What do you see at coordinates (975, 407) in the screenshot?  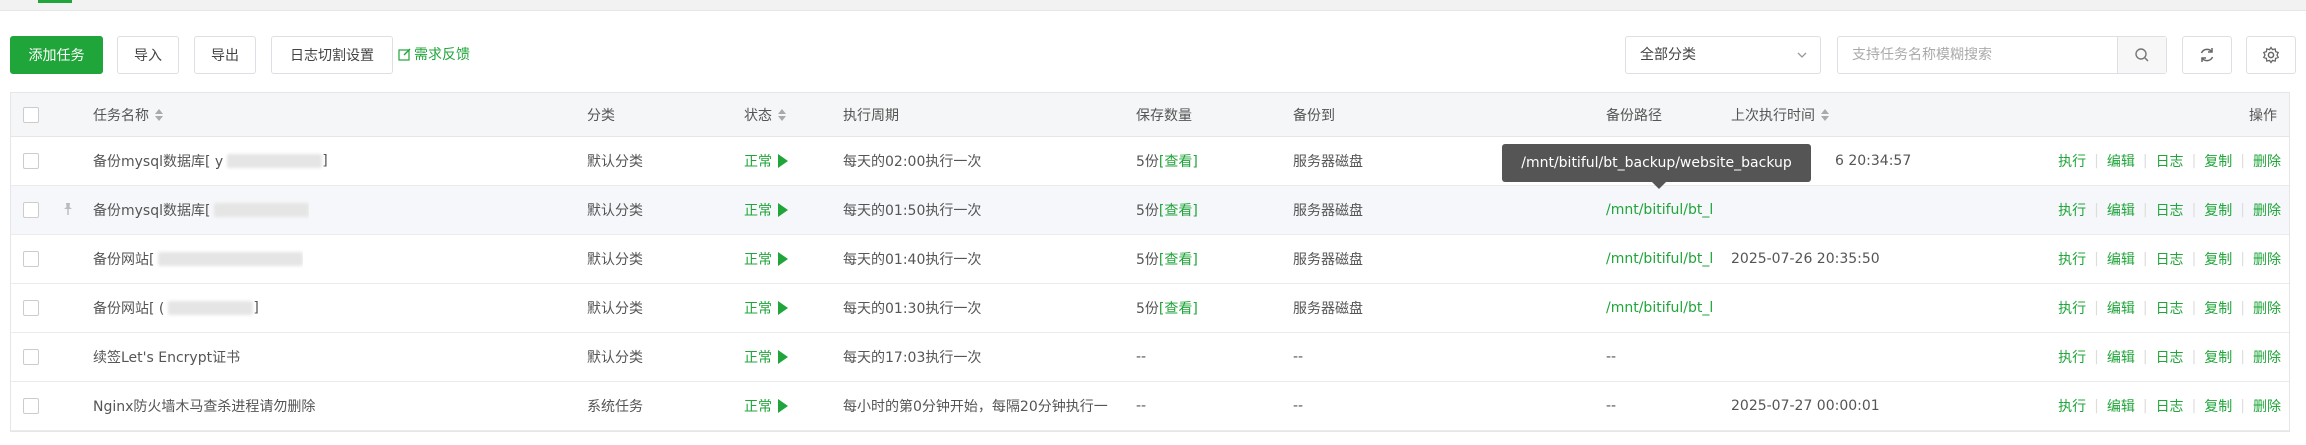 I see `task-cycle: 每小时的第0分钟开始，每隔20分钟执行一` at bounding box center [975, 407].